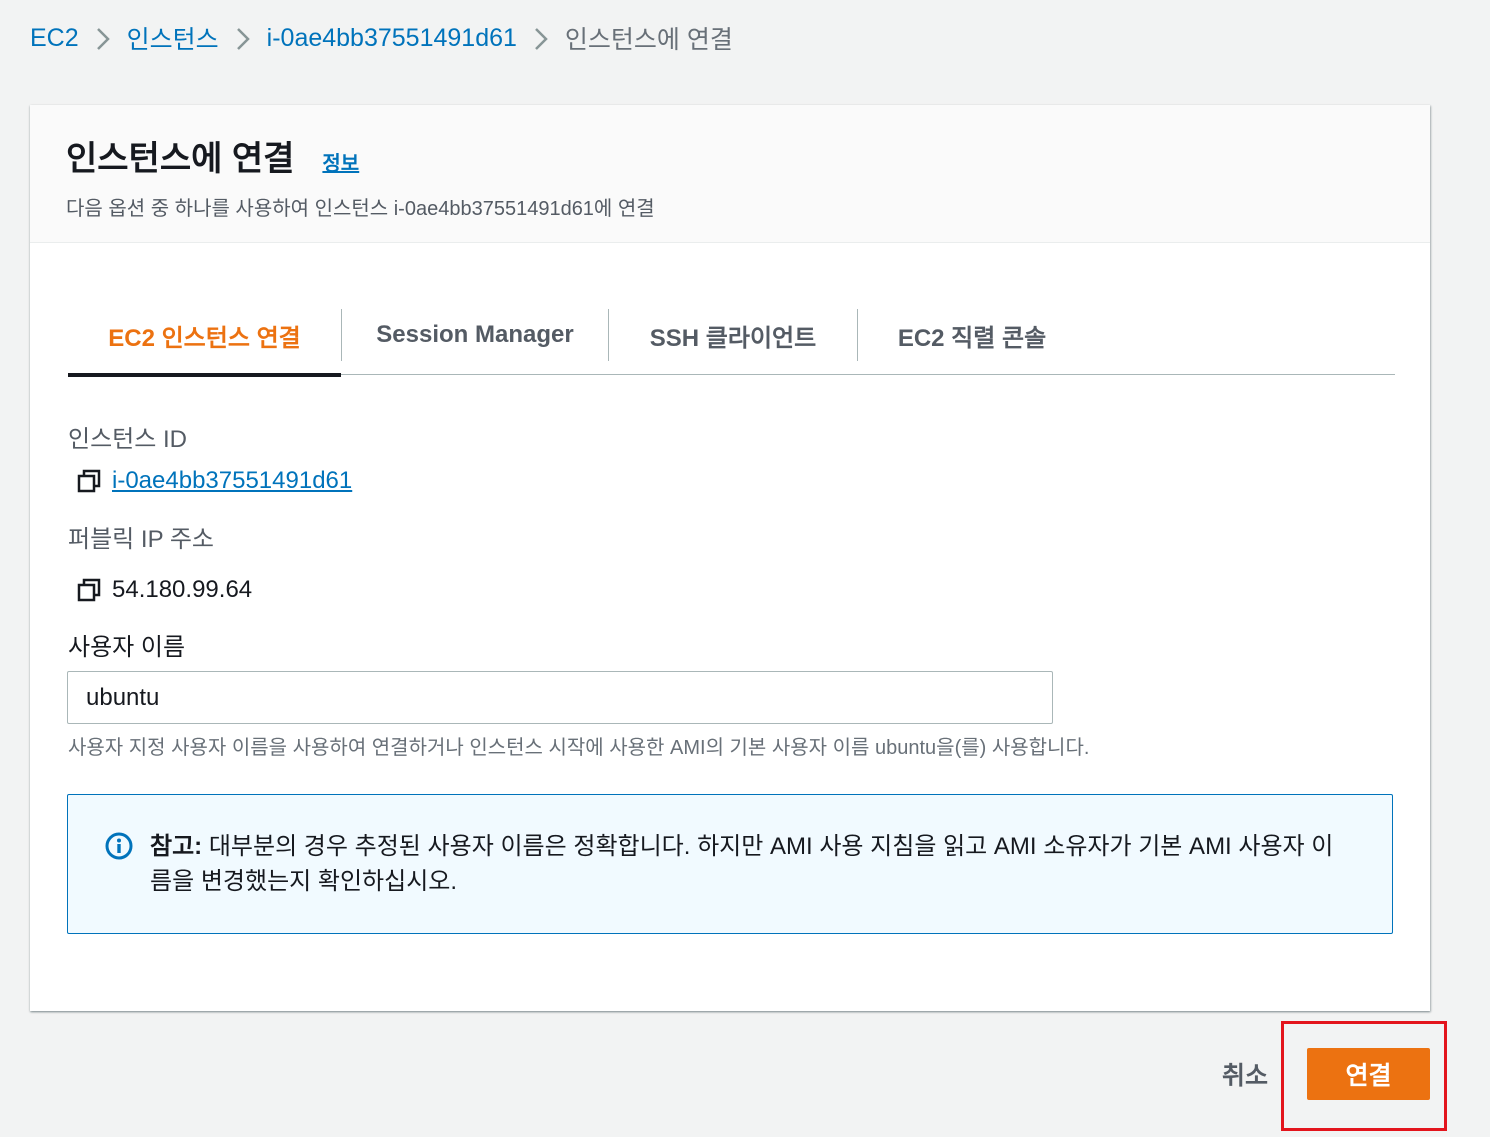 The image size is (1490, 1137). I want to click on tab-ssh-client: SSH 클라이언트, so click(733, 335).